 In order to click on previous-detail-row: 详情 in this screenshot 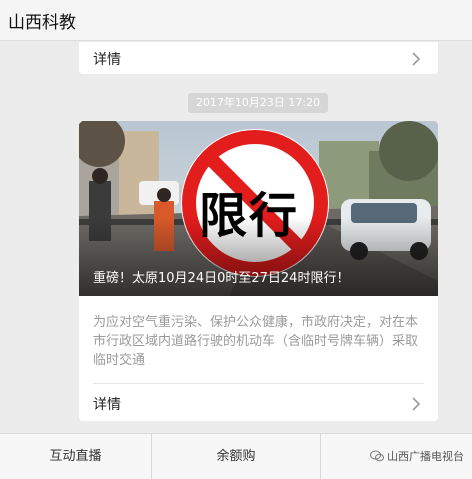, I will do `click(258, 59)`.